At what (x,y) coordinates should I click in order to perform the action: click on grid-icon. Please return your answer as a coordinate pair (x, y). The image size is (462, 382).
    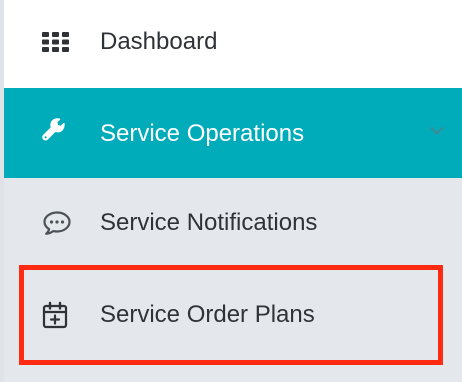
    Looking at the image, I should click on (55, 42).